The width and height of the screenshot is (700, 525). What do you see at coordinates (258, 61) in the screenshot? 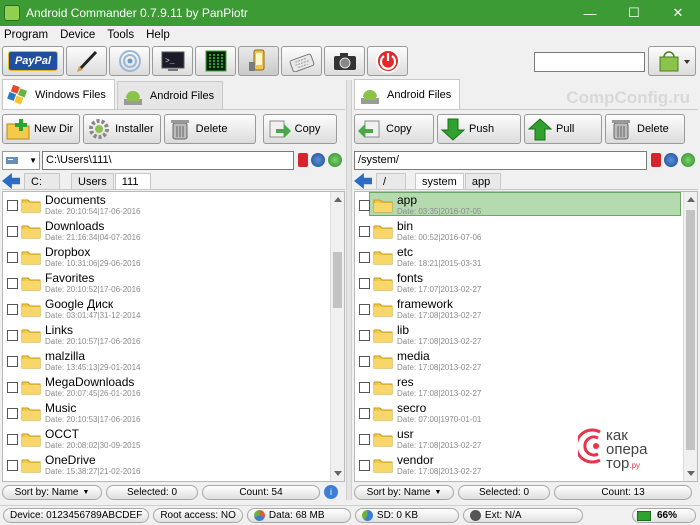
I see `phone-connect-button` at bounding box center [258, 61].